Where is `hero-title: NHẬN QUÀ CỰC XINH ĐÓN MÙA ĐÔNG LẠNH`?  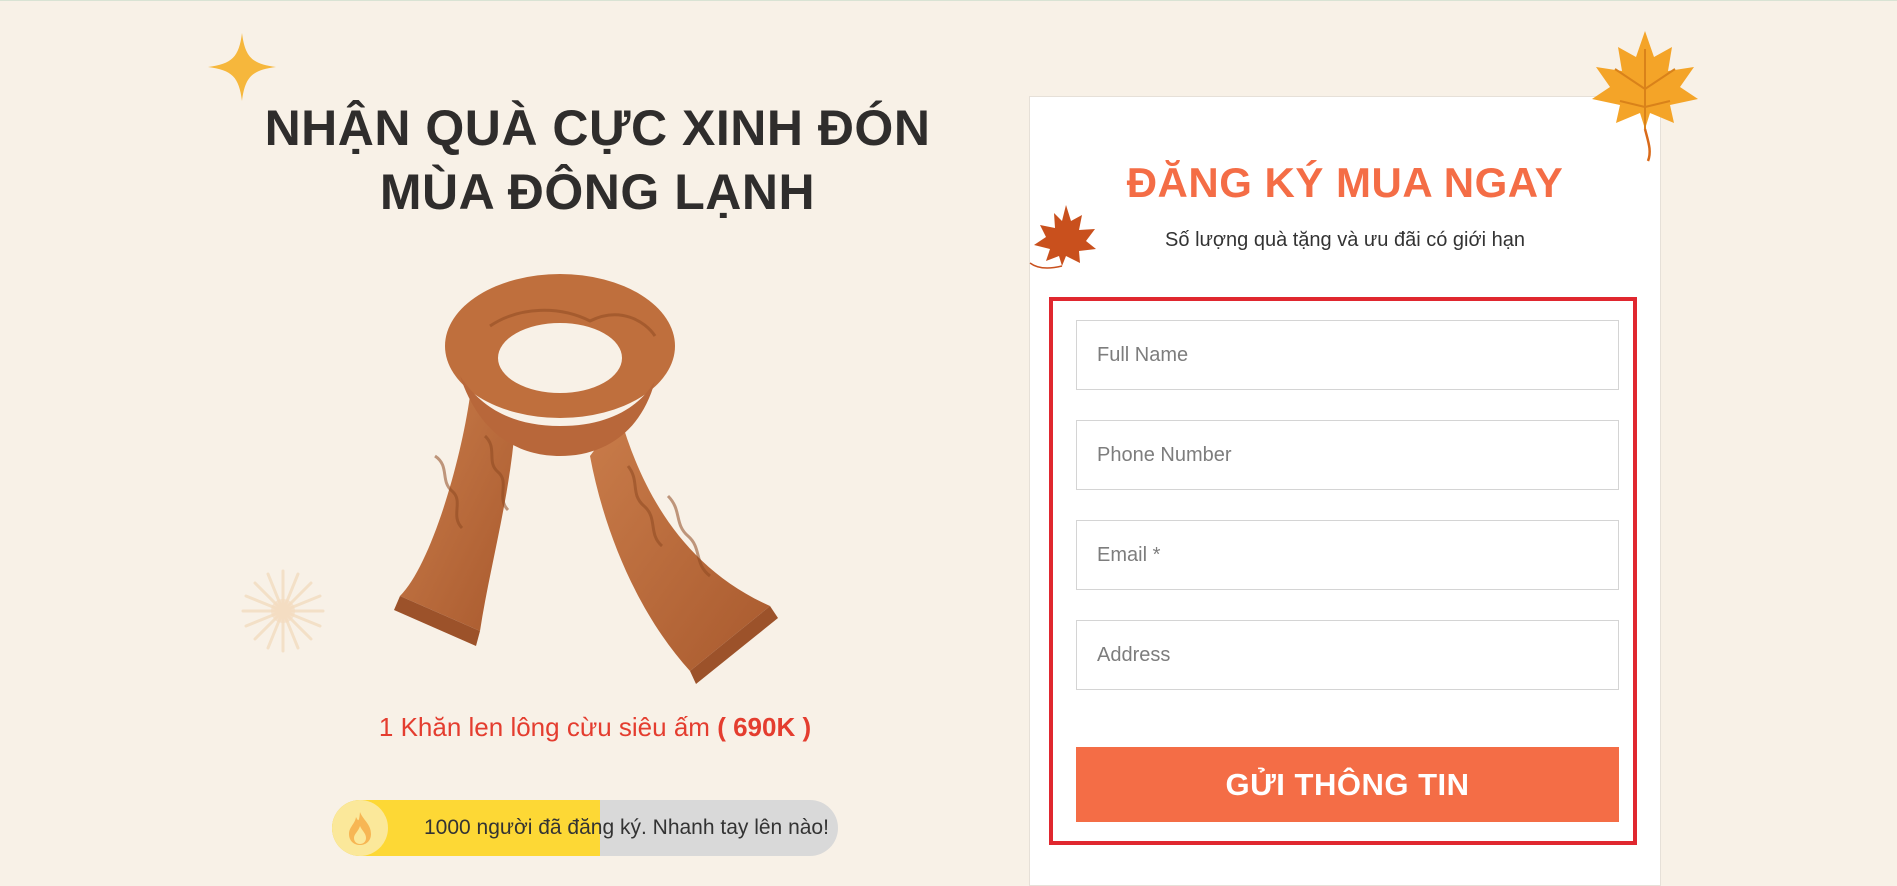 hero-title: NHẬN QUÀ CỰC XINH ĐÓN MÙA ĐÔNG LẠNH is located at coordinates (597, 160).